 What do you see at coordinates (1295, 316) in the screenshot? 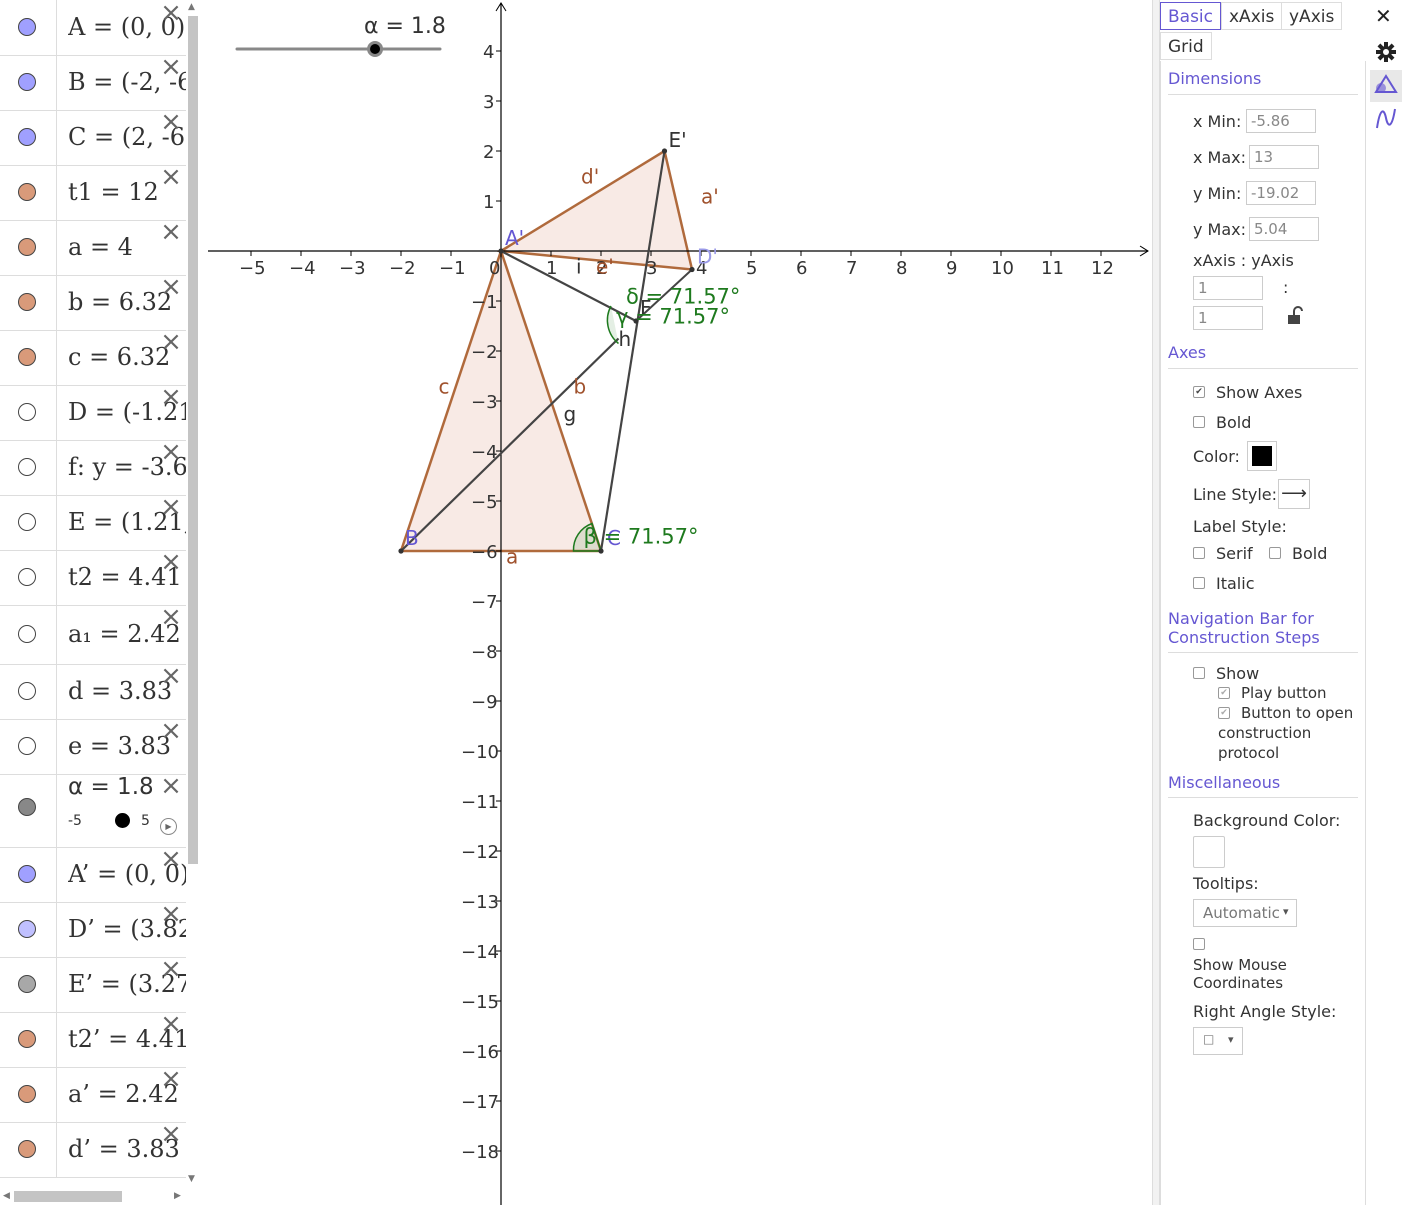
I see `unlock-icon` at bounding box center [1295, 316].